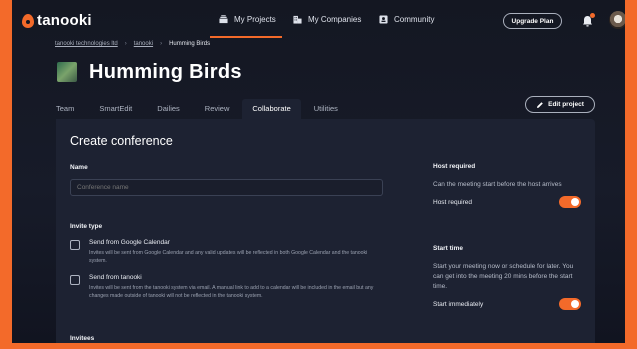  What do you see at coordinates (121, 141) in the screenshot?
I see `form-heading: Create conference` at bounding box center [121, 141].